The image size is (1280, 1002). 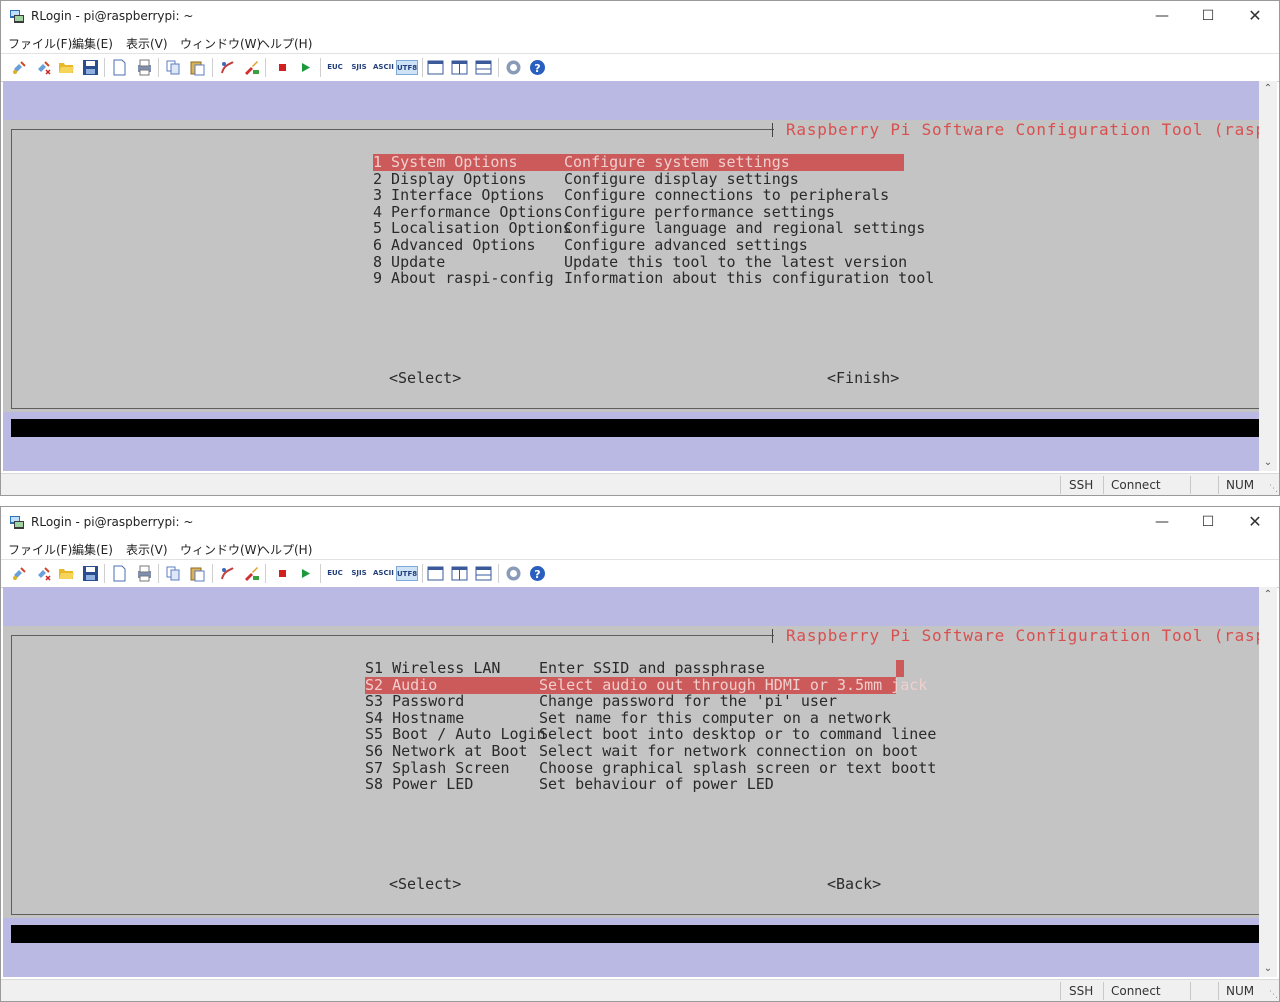 I want to click on menu-row-key: S6 Network at Boot, so click(x=446, y=751).